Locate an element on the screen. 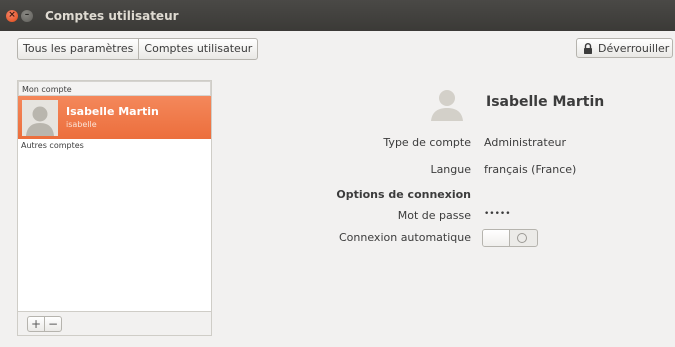 Image resolution: width=675 pixels, height=347 pixels. unlock-button: Déverrouiller is located at coordinates (624, 48).